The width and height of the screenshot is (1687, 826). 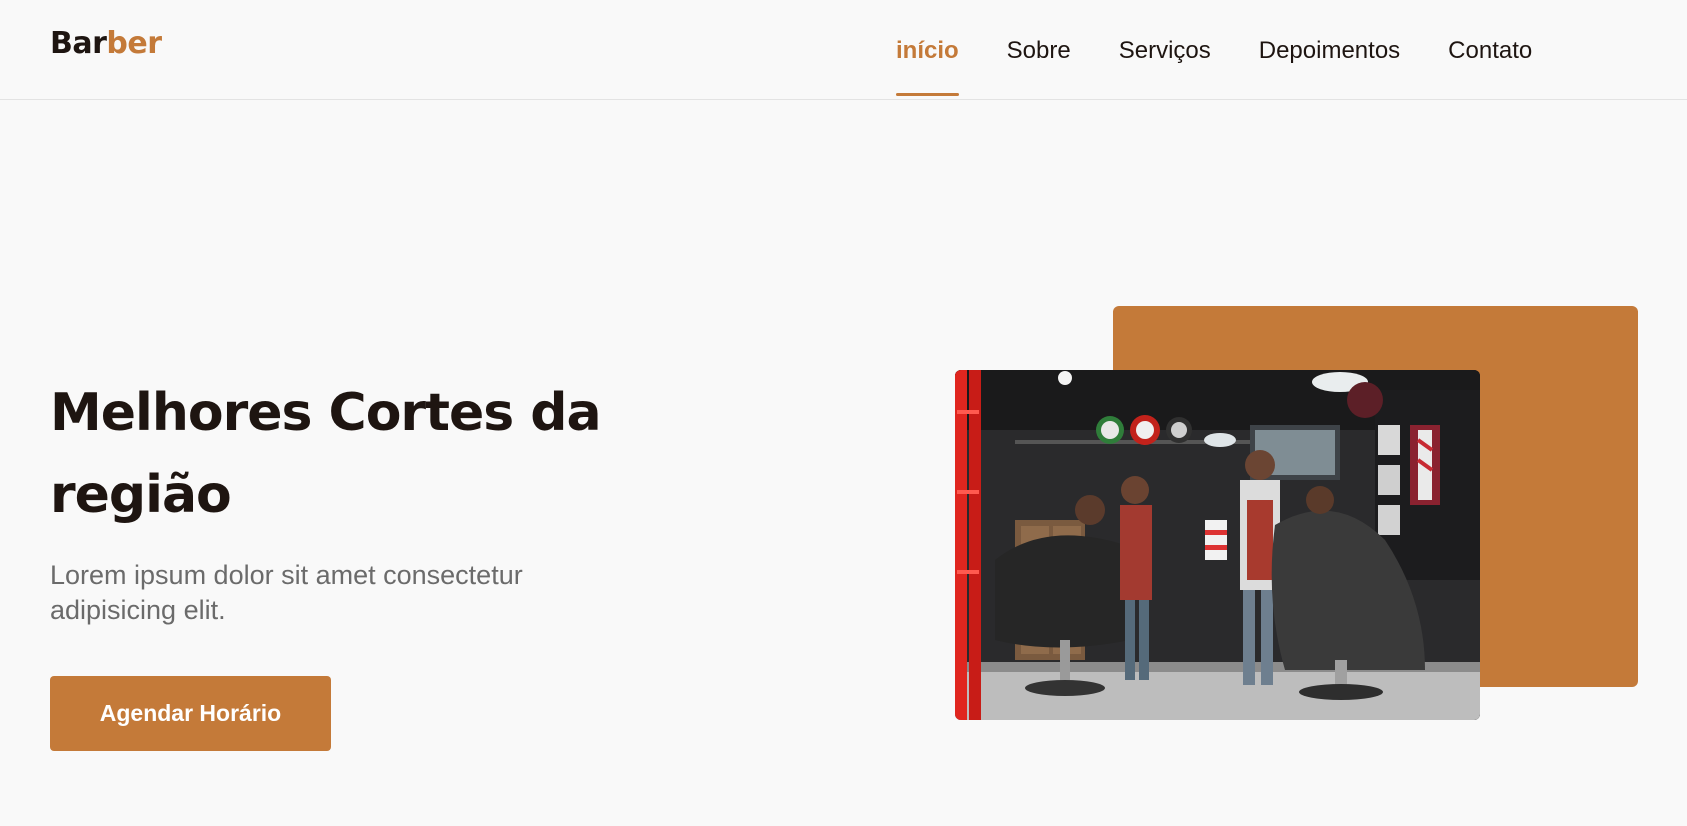 I want to click on hero-description-line1: Lorem ipsum dolor sit amet consectetur, so click(x=286, y=575).